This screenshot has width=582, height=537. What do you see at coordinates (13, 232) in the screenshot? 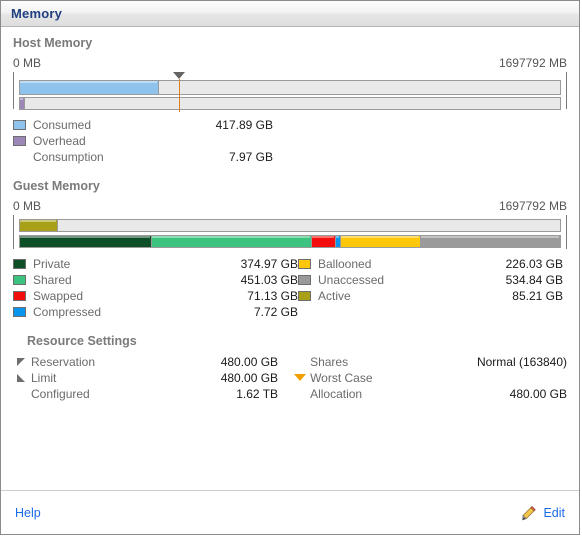
I see `guest-axis-left-tick` at bounding box center [13, 232].